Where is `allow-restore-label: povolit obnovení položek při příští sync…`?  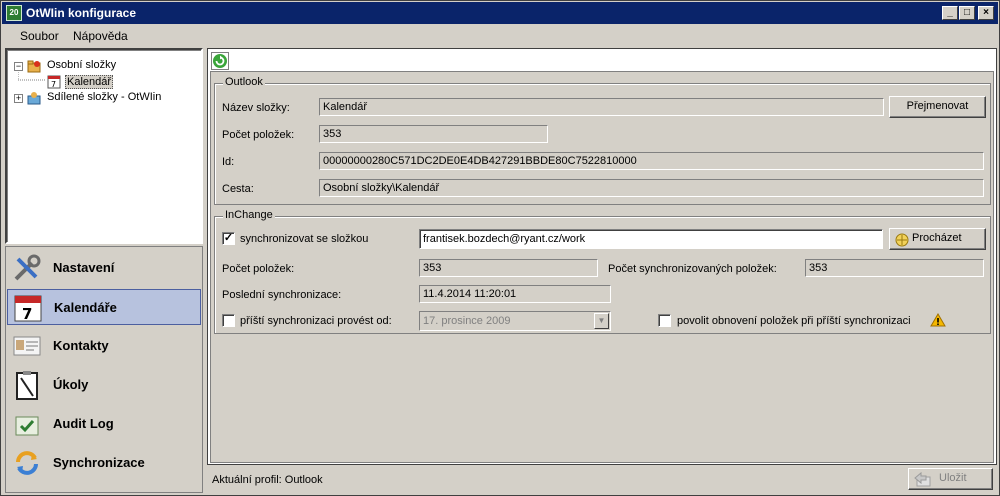 allow-restore-label: povolit obnovení položek při příští sync… is located at coordinates (794, 321).